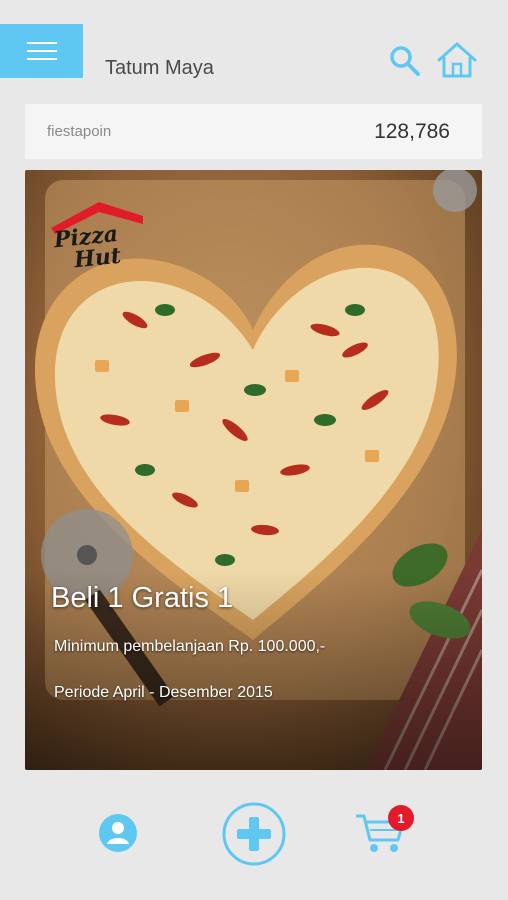 This screenshot has width=508, height=900. I want to click on points-label: fiestapoin, so click(79, 131).